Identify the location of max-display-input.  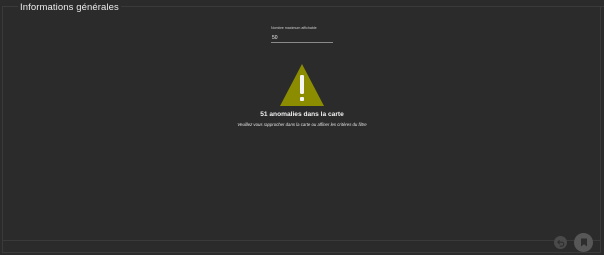
(302, 38).